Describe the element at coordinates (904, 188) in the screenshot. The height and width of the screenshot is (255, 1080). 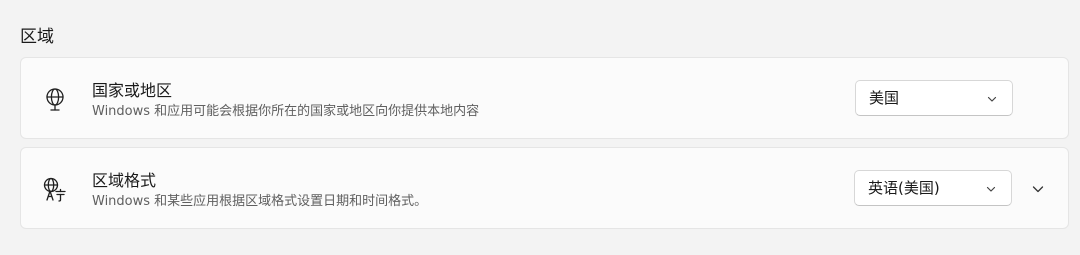
I see `regional-format-selected-value: 英语(美国)` at that location.